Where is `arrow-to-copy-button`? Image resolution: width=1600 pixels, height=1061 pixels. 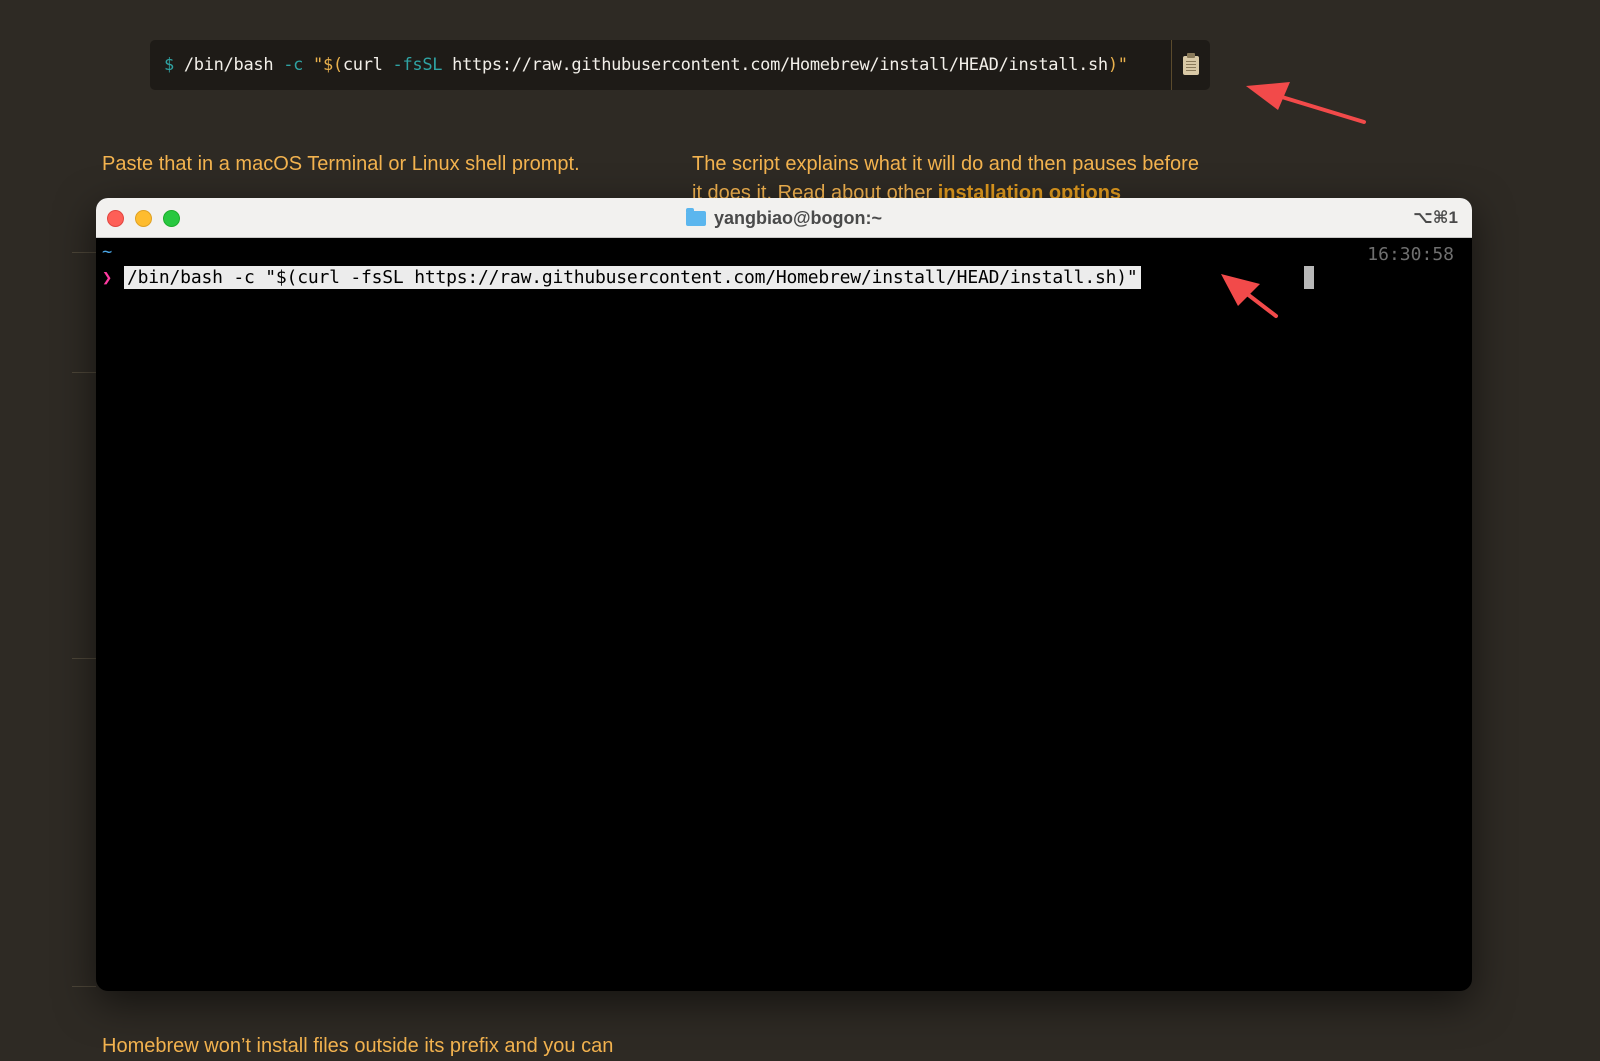 arrow-to-copy-button is located at coordinates (1306, 103).